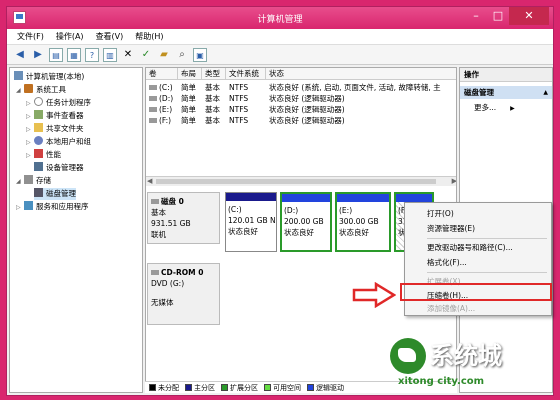 The height and width of the screenshot is (400, 560). What do you see at coordinates (110, 54) in the screenshot?
I see `properties-icon: ▥` at bounding box center [110, 54].